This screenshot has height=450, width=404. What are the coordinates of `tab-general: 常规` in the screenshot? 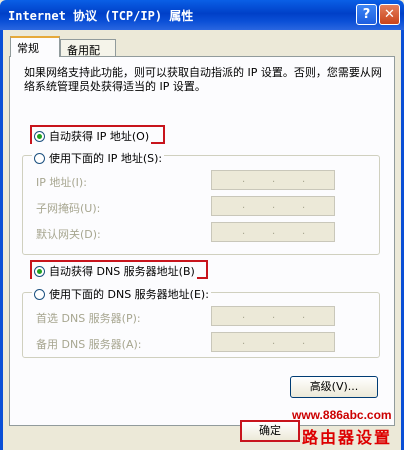 It's located at (35, 46).